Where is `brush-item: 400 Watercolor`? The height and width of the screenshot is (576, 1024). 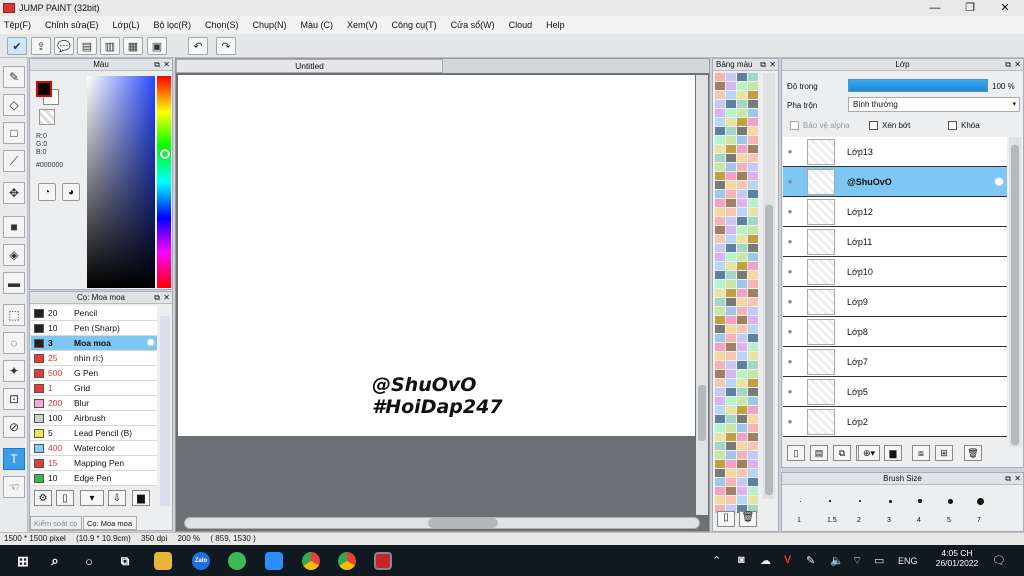 brush-item: 400 Watercolor is located at coordinates (94, 448).